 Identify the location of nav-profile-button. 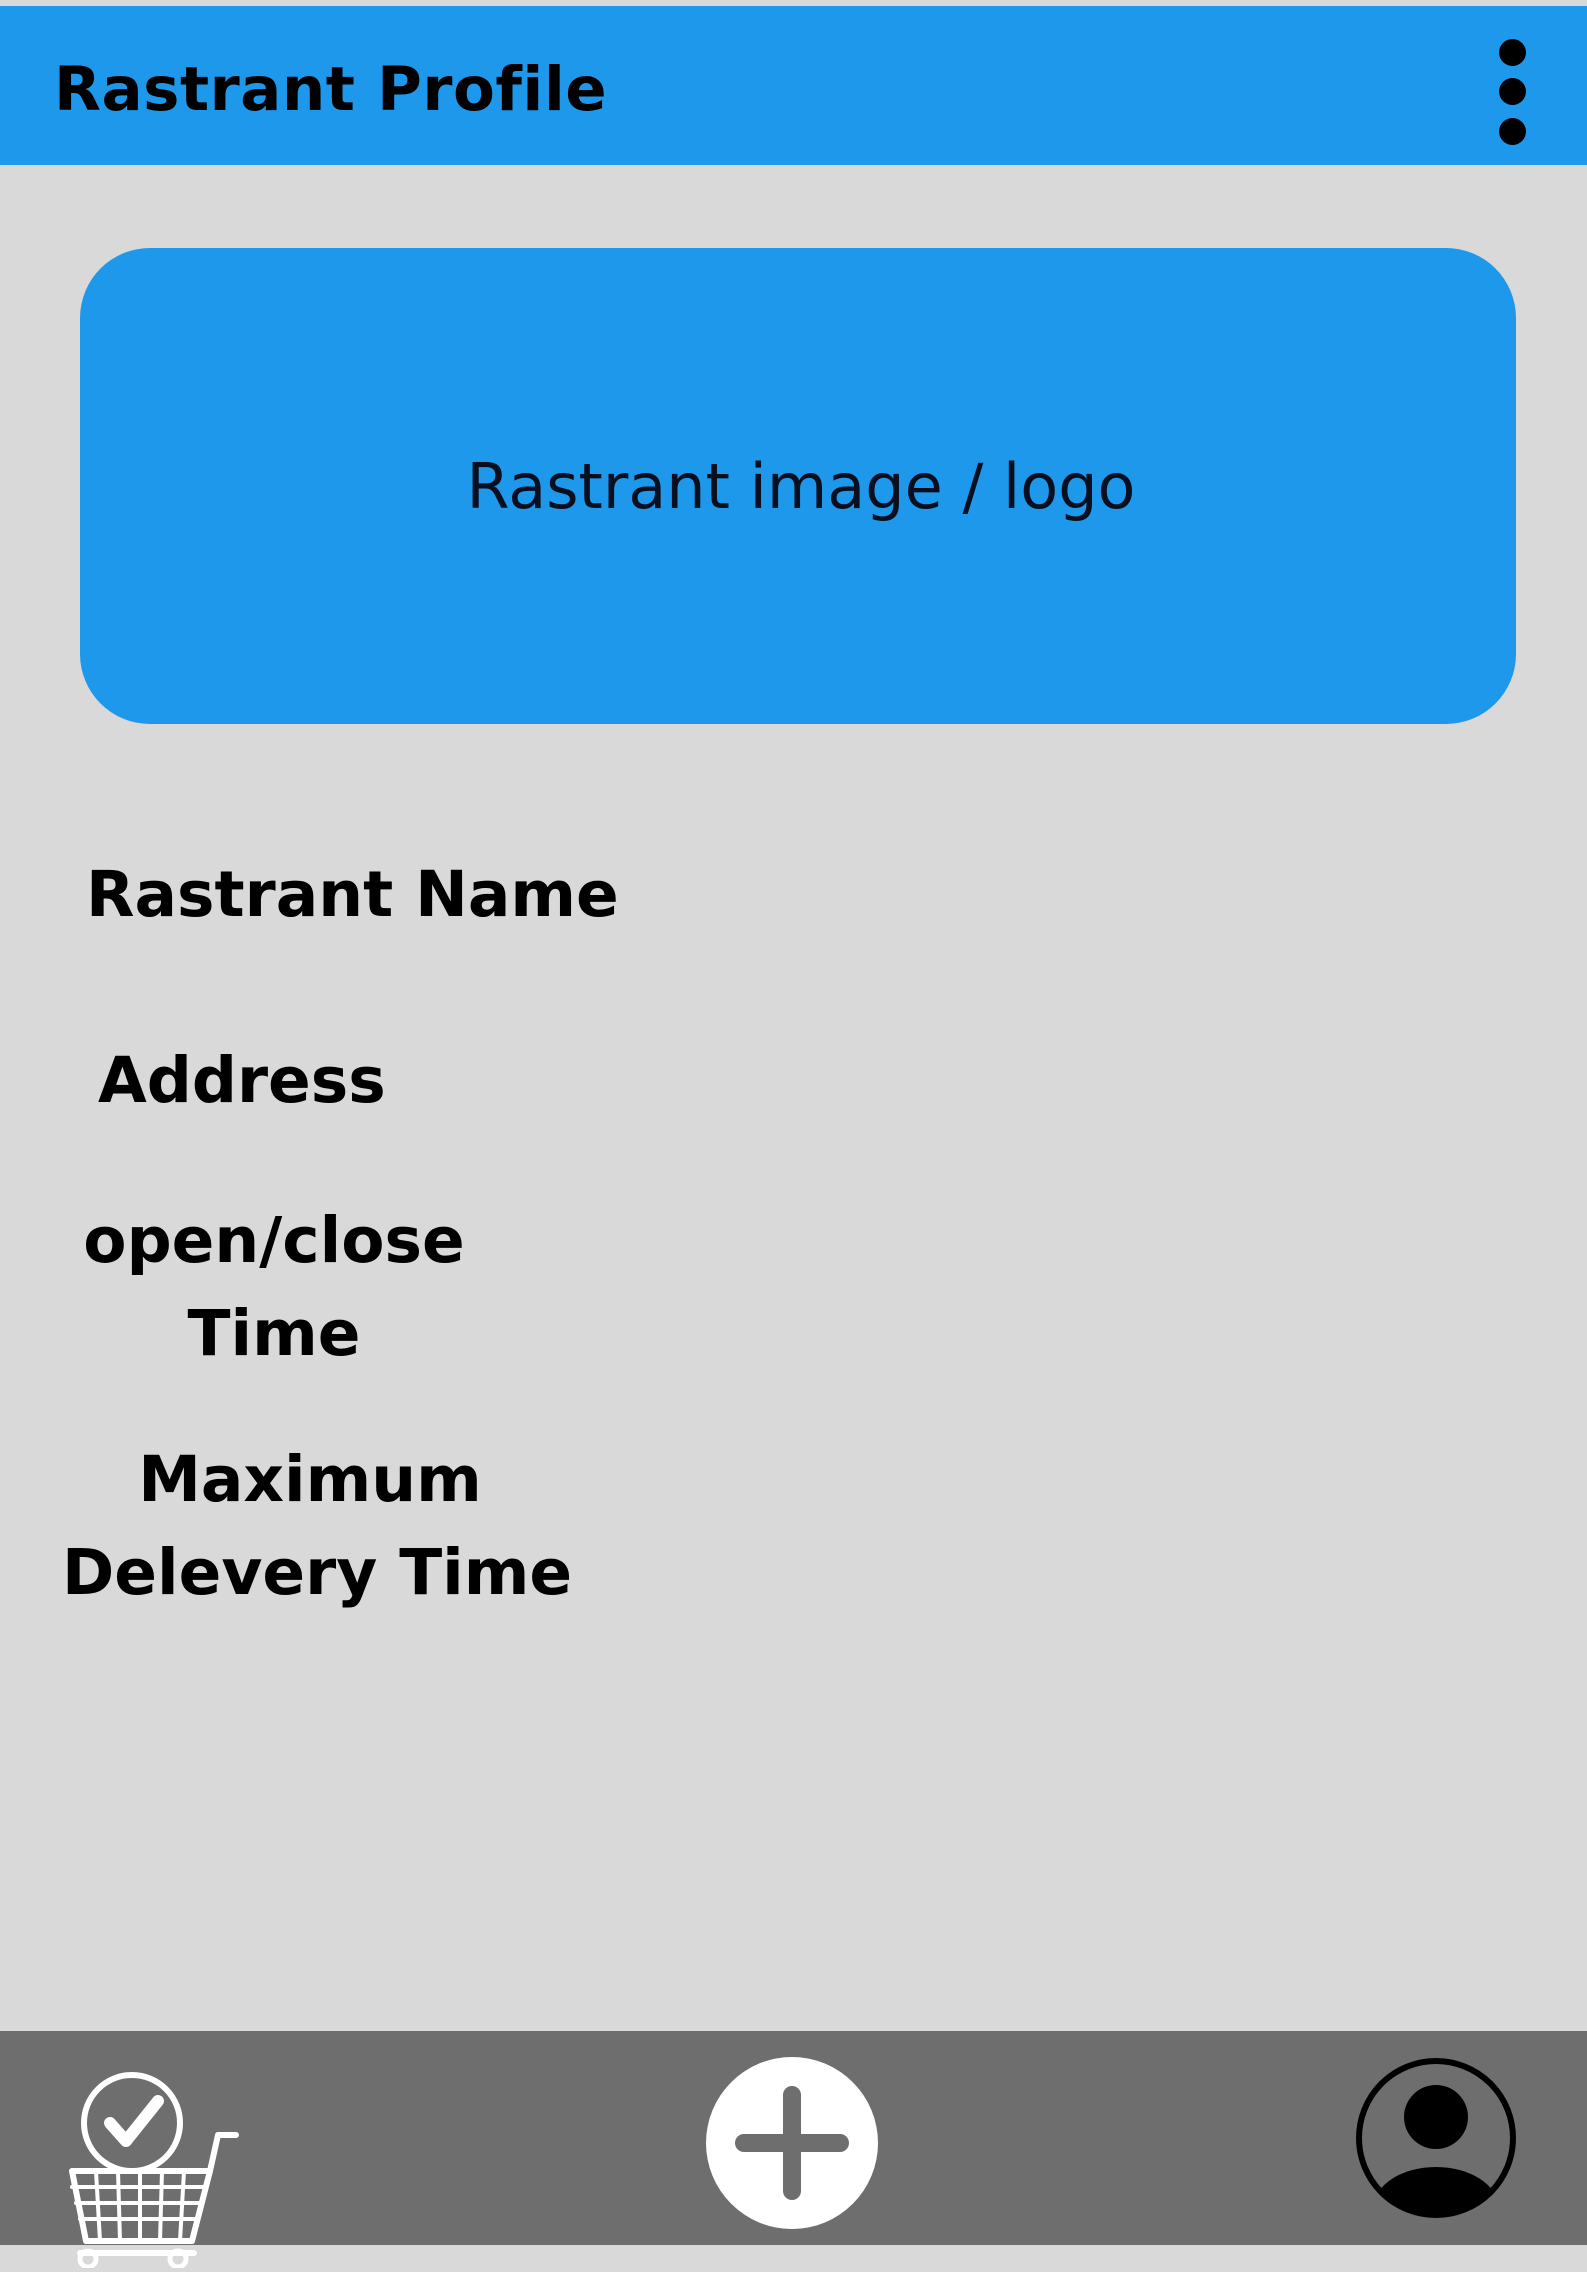
(1436, 2138).